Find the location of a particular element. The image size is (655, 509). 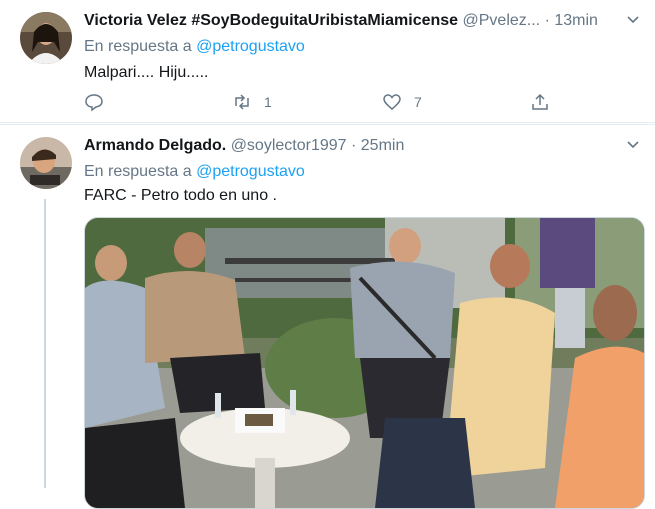

tweet-actions: 1 7 is located at coordinates (324, 103).